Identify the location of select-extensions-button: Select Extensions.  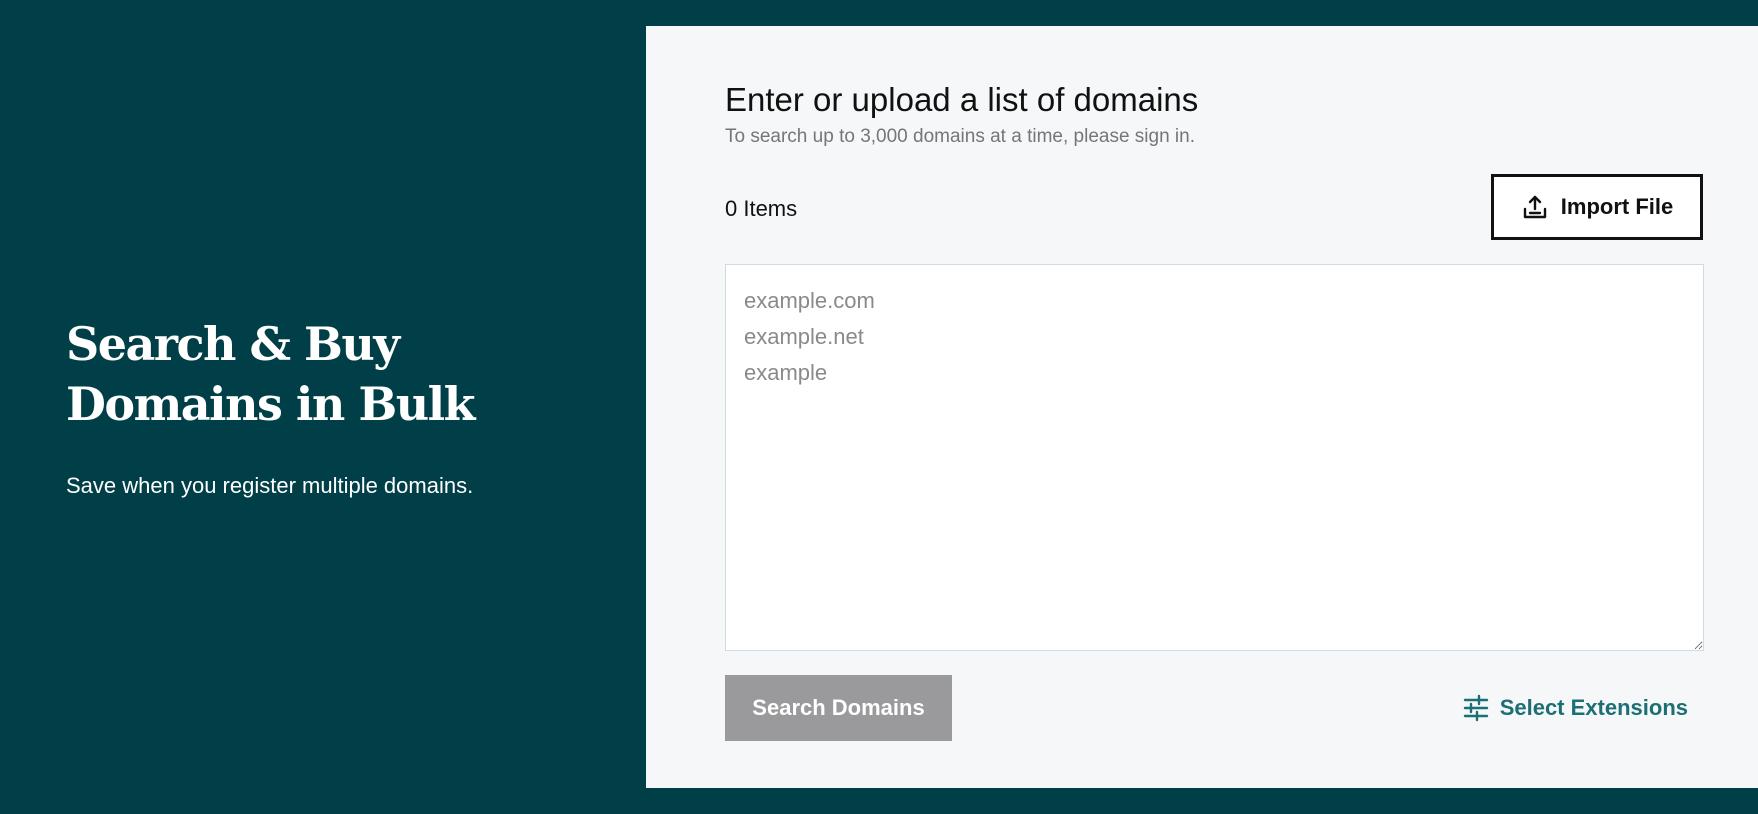
(1575, 708).